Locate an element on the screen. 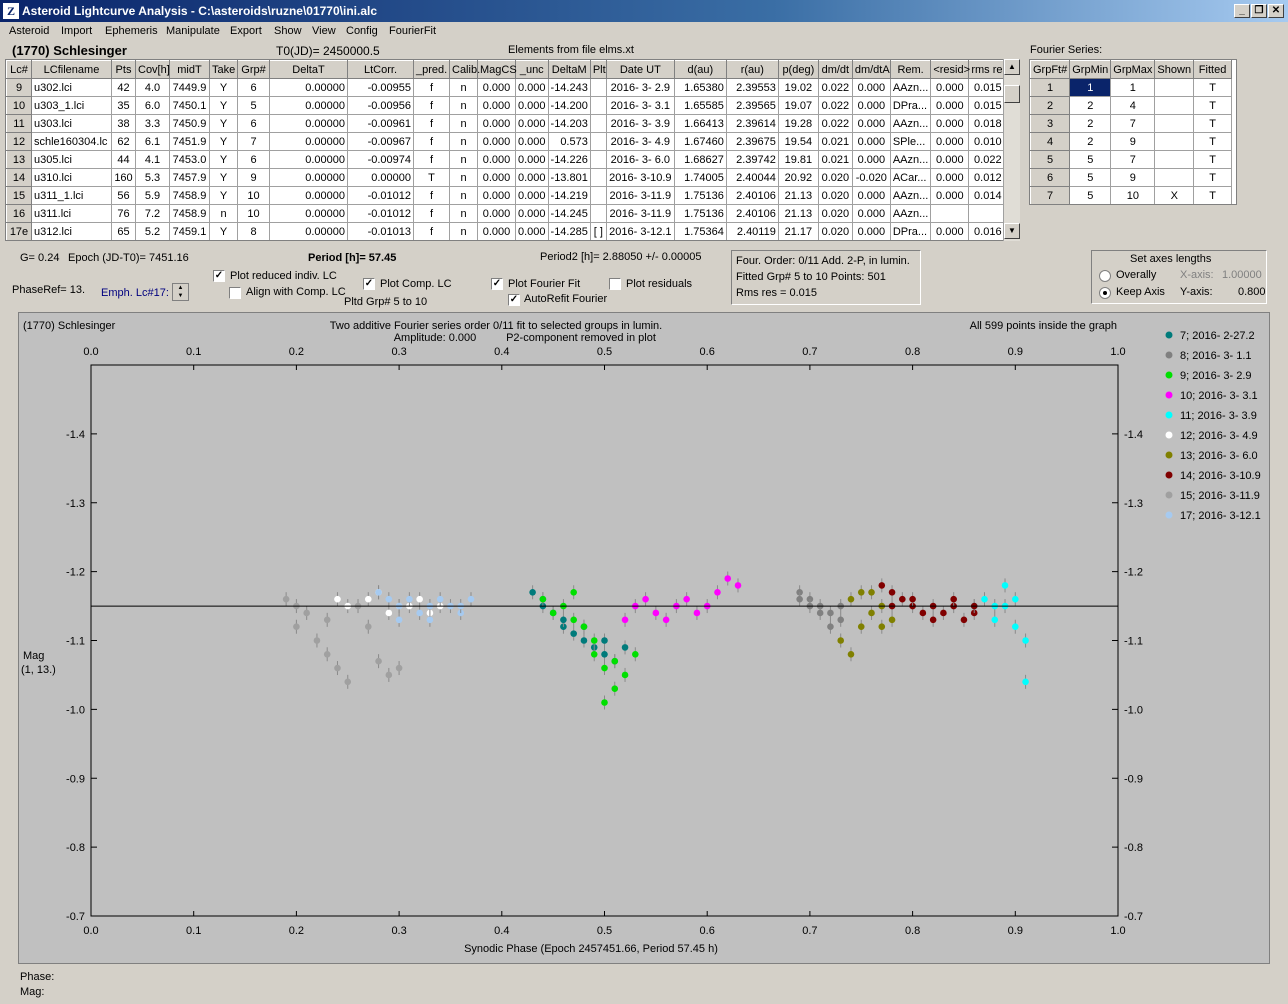 The width and height of the screenshot is (1288, 1004). table-cell: u303.lci is located at coordinates (71, 123).